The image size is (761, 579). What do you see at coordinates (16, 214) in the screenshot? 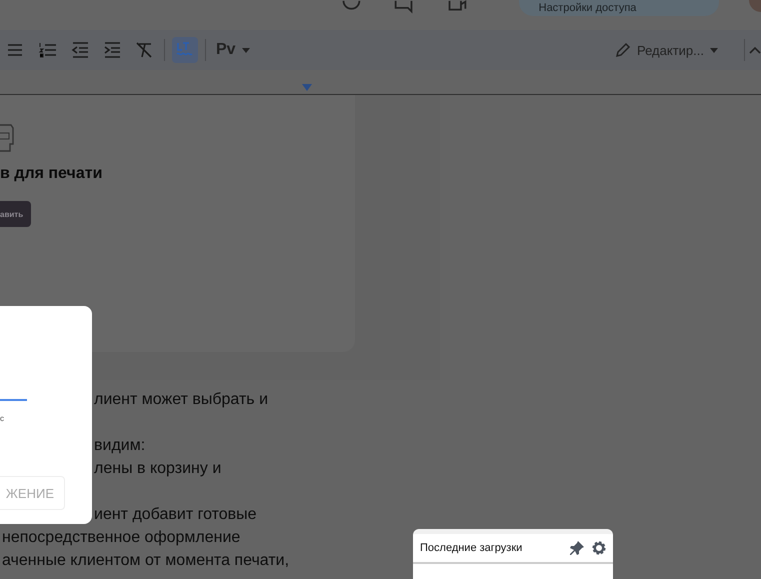
I see `banner-button: авить` at bounding box center [16, 214].